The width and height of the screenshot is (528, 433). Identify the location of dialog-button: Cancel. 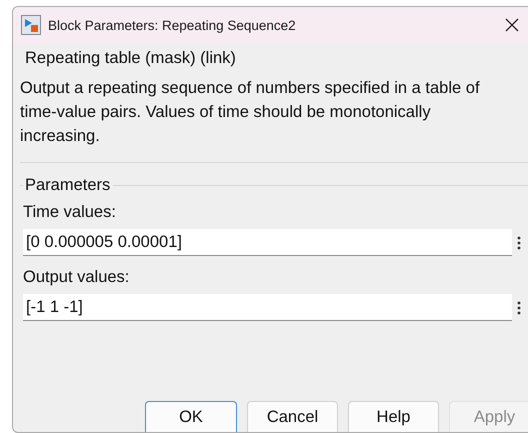
(292, 416).